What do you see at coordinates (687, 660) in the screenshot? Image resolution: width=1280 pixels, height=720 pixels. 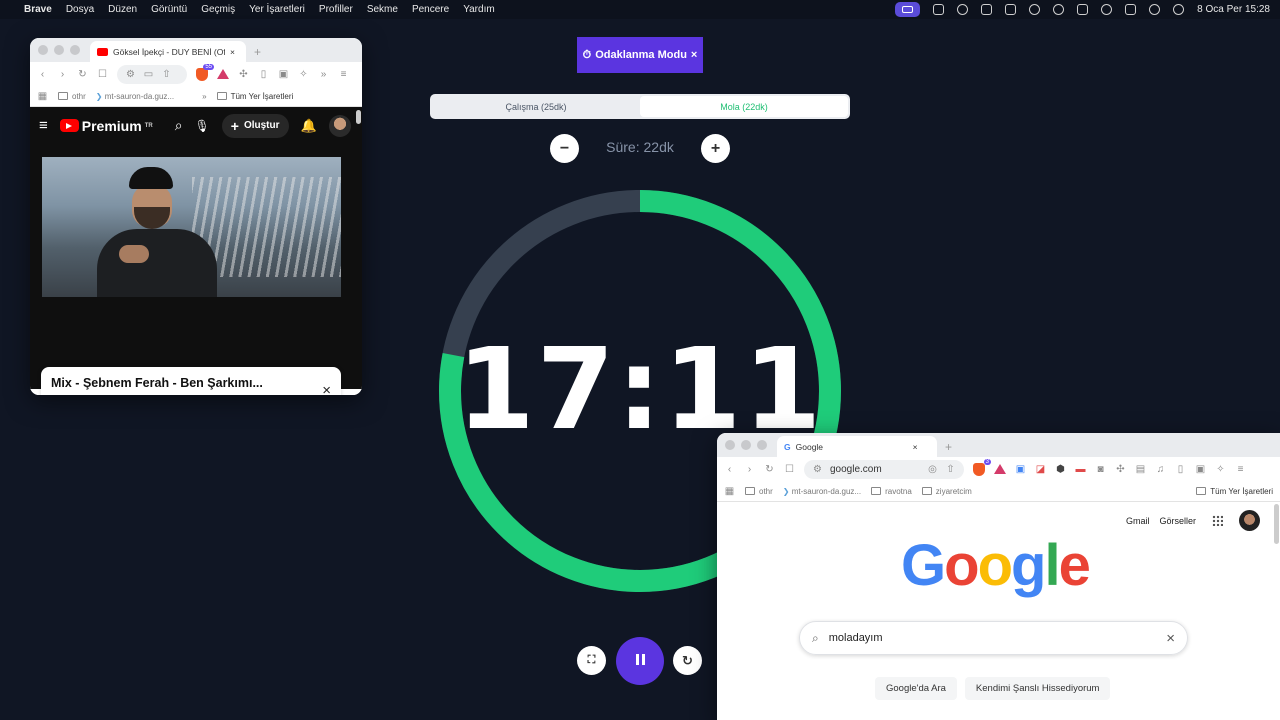 I see `reset-button: ↻` at bounding box center [687, 660].